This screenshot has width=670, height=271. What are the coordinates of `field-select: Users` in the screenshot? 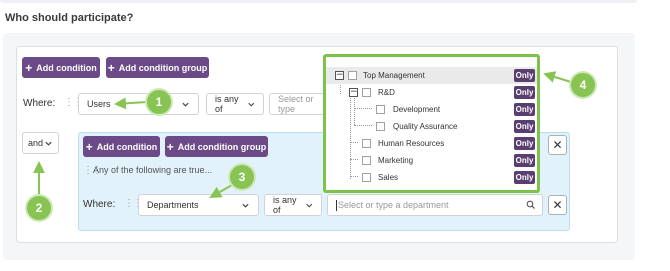 It's located at (138, 104).